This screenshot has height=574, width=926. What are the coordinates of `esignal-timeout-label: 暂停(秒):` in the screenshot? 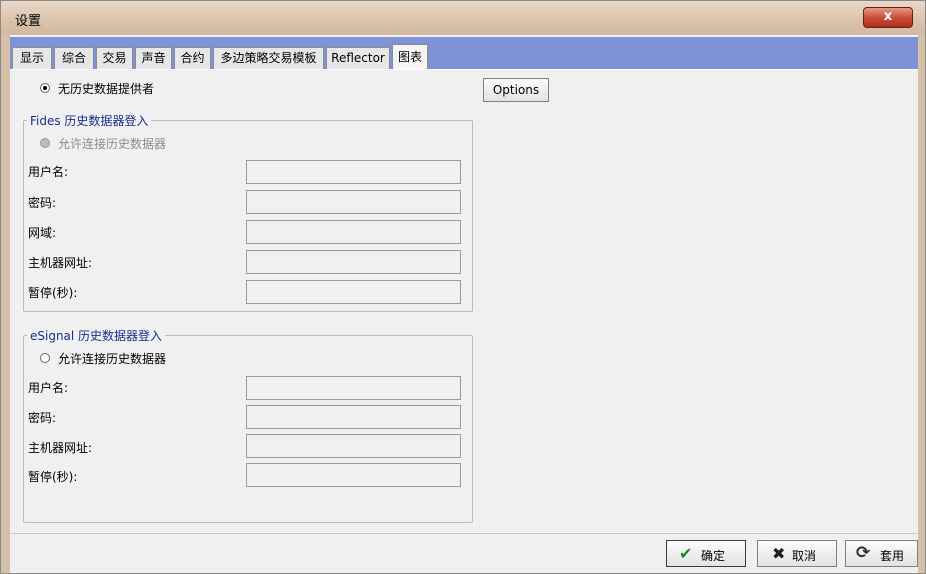 It's located at (53, 477).